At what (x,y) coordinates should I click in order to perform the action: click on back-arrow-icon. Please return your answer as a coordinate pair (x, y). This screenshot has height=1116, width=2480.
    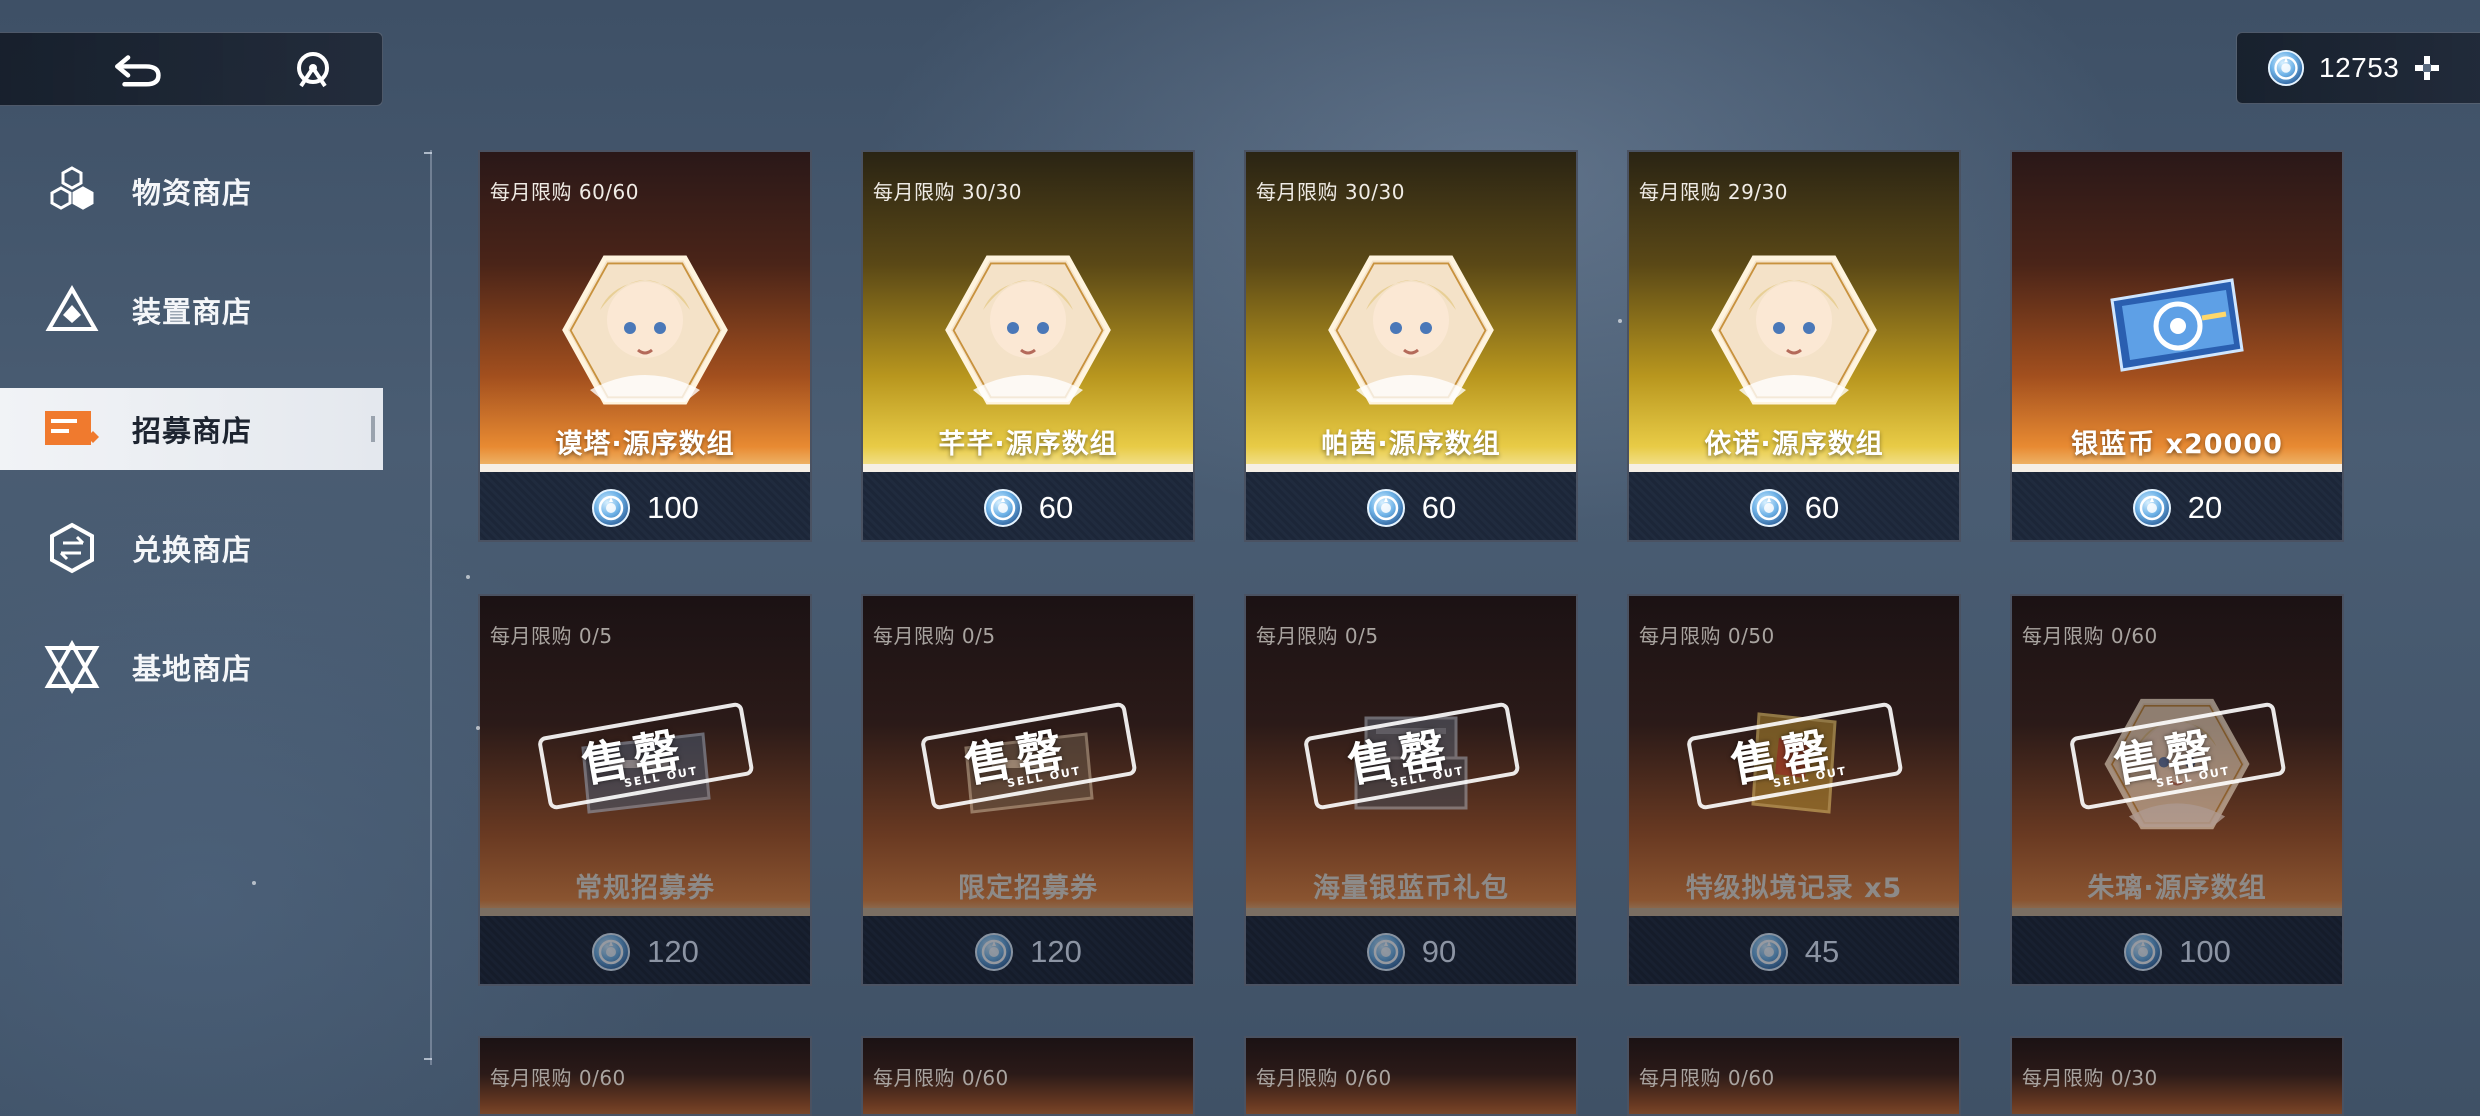
    Looking at the image, I should click on (137, 70).